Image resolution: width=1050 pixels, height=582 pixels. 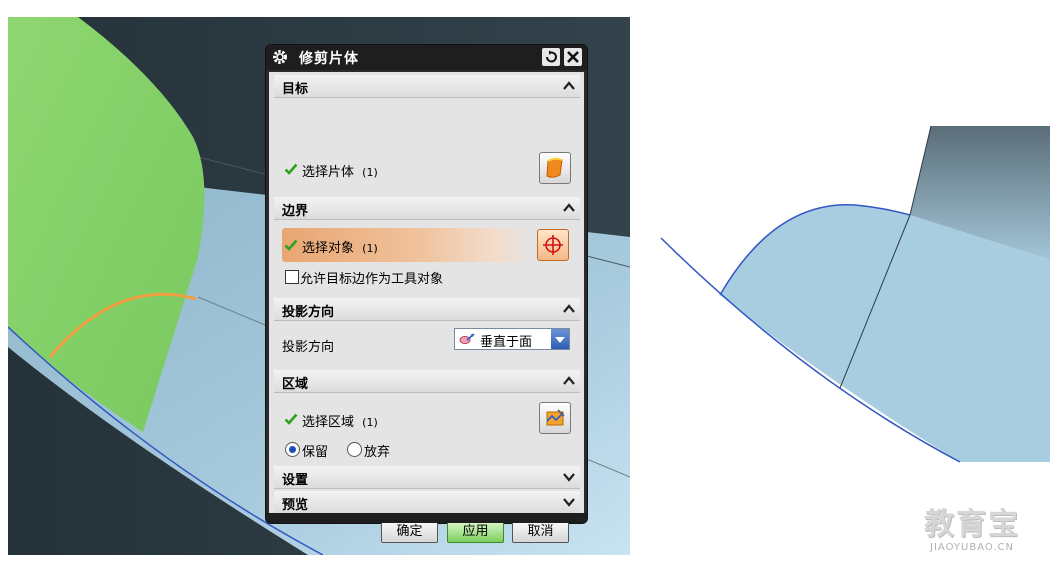 I want to click on discard-radio, so click(x=354, y=449).